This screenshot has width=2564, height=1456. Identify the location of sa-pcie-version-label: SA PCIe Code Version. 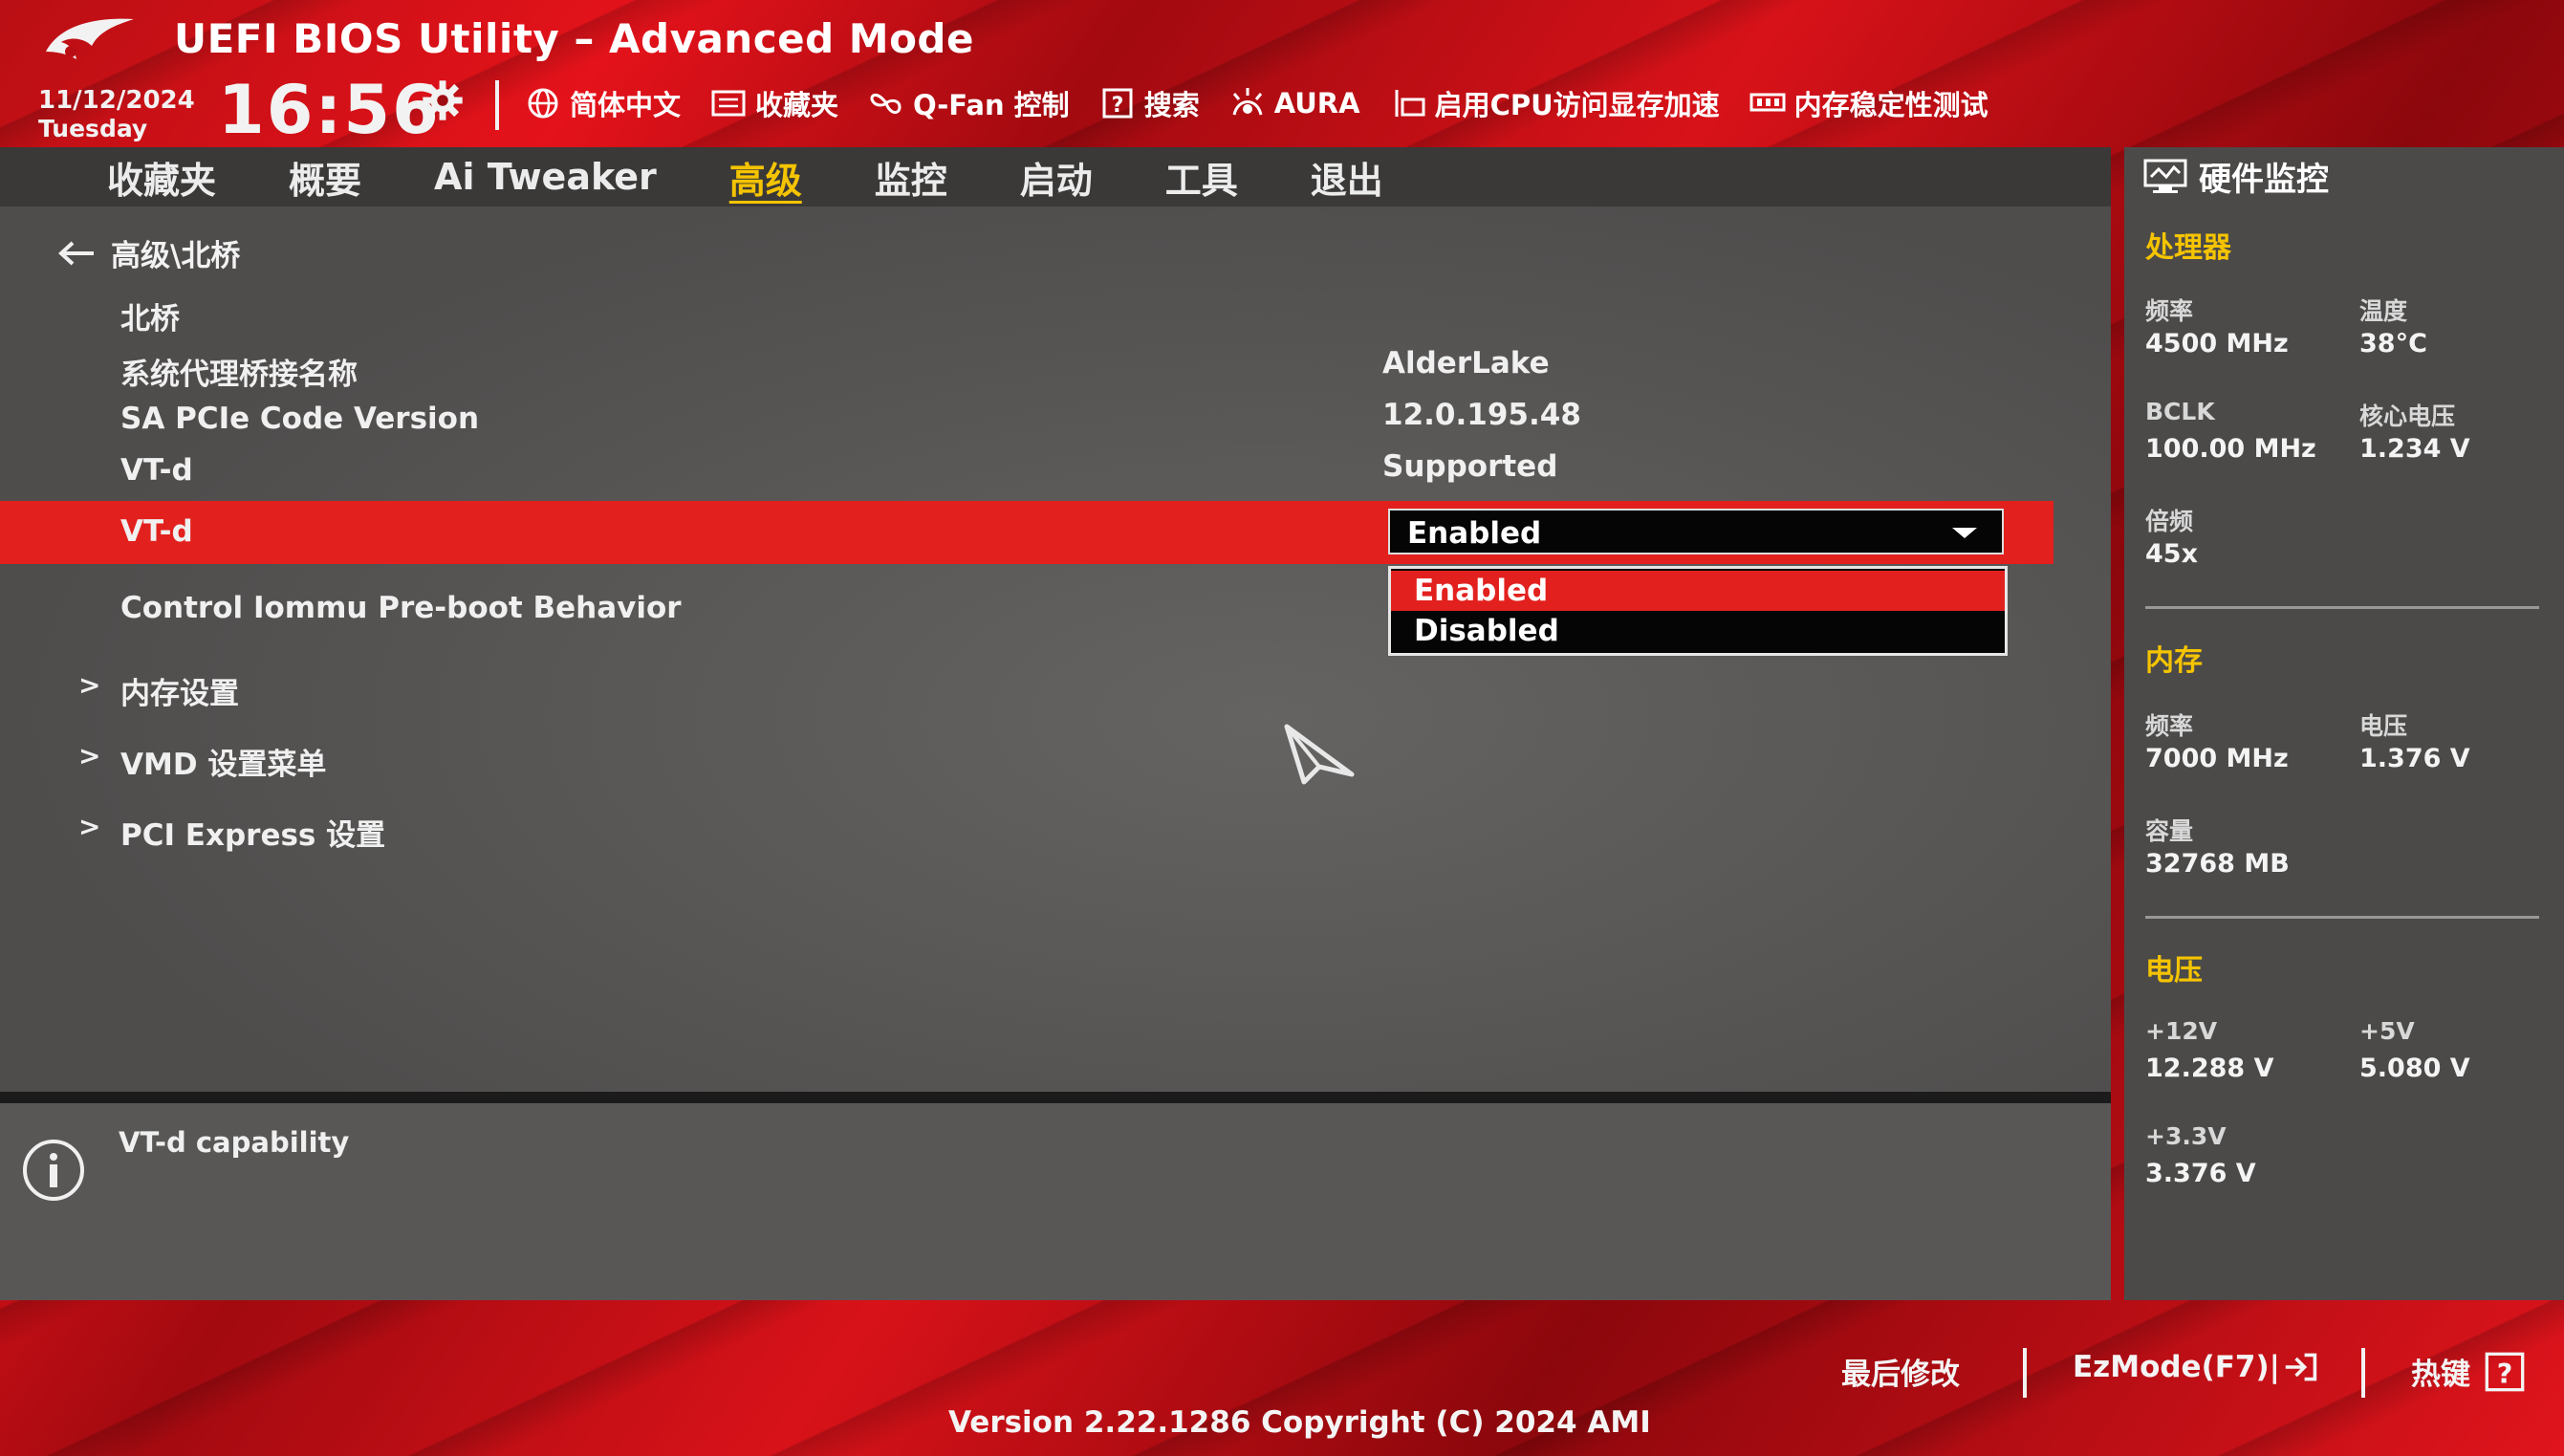
(300, 419).